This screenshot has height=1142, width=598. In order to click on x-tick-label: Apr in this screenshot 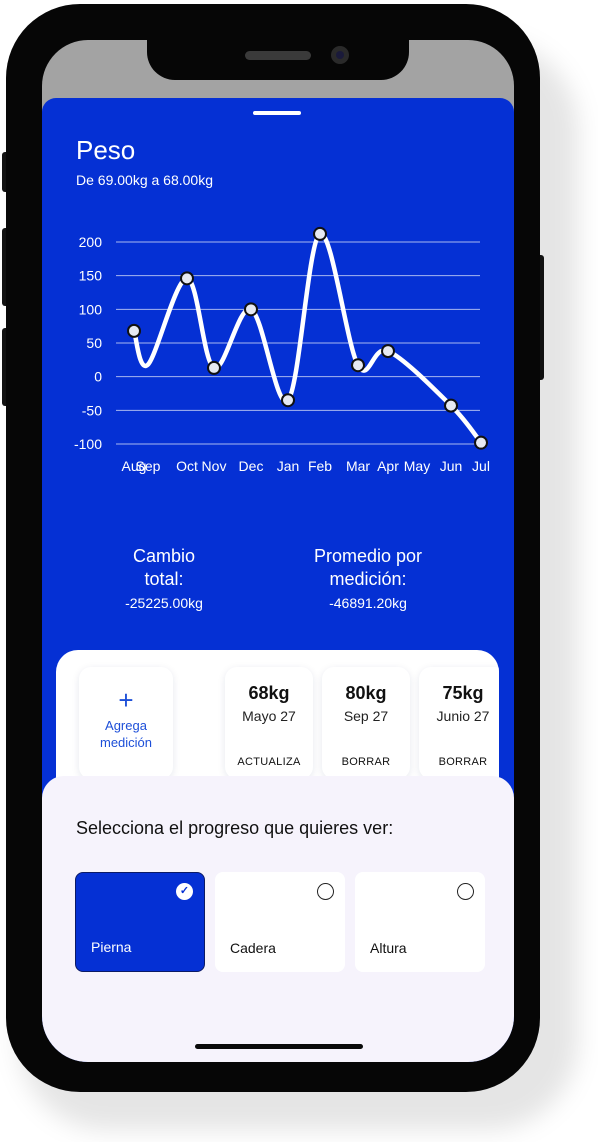, I will do `click(388, 466)`.